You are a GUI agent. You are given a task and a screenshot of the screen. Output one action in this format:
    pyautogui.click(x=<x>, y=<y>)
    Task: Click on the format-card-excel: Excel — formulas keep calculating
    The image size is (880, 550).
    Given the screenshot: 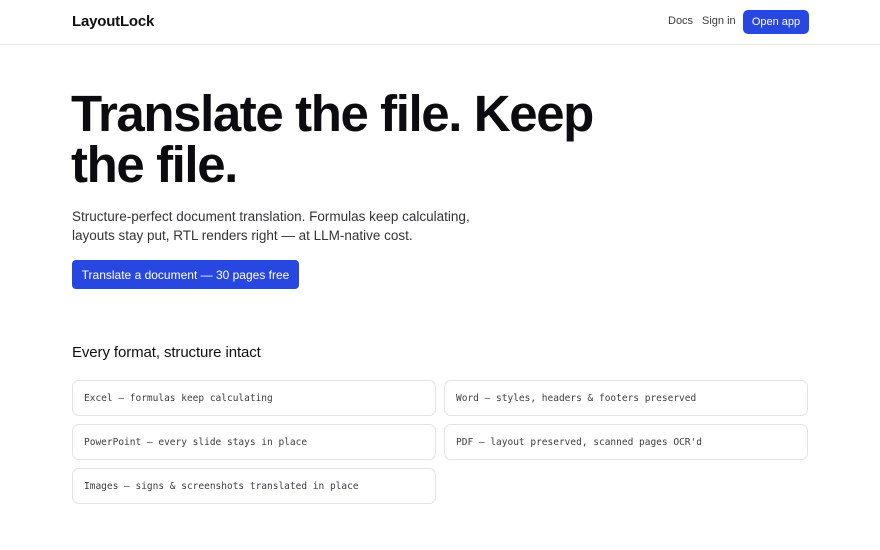 What is the action you would take?
    pyautogui.click(x=254, y=398)
    